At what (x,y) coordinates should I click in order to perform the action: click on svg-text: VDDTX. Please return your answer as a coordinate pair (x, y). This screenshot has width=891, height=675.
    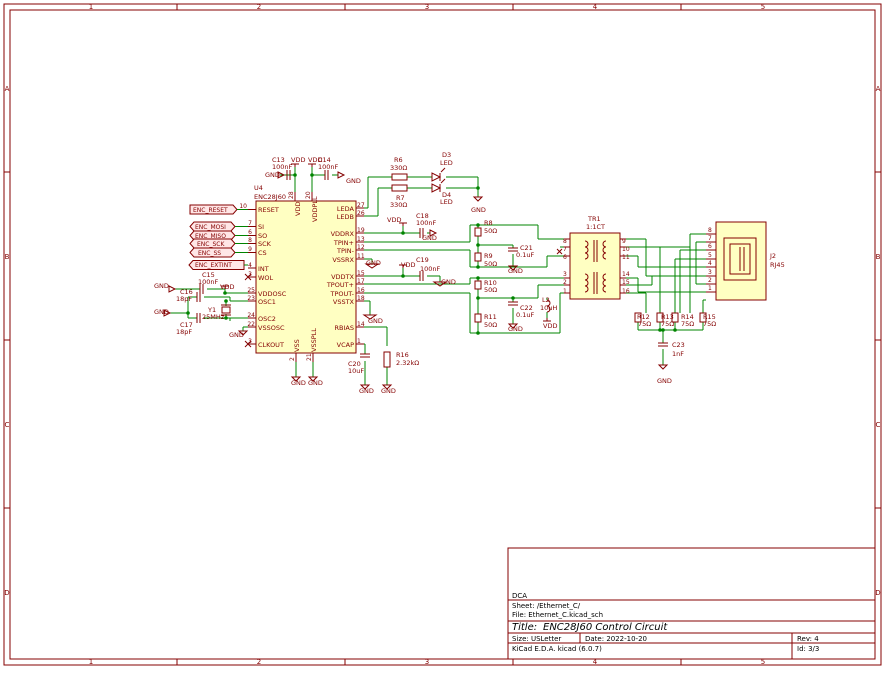
    Looking at the image, I should click on (342, 277).